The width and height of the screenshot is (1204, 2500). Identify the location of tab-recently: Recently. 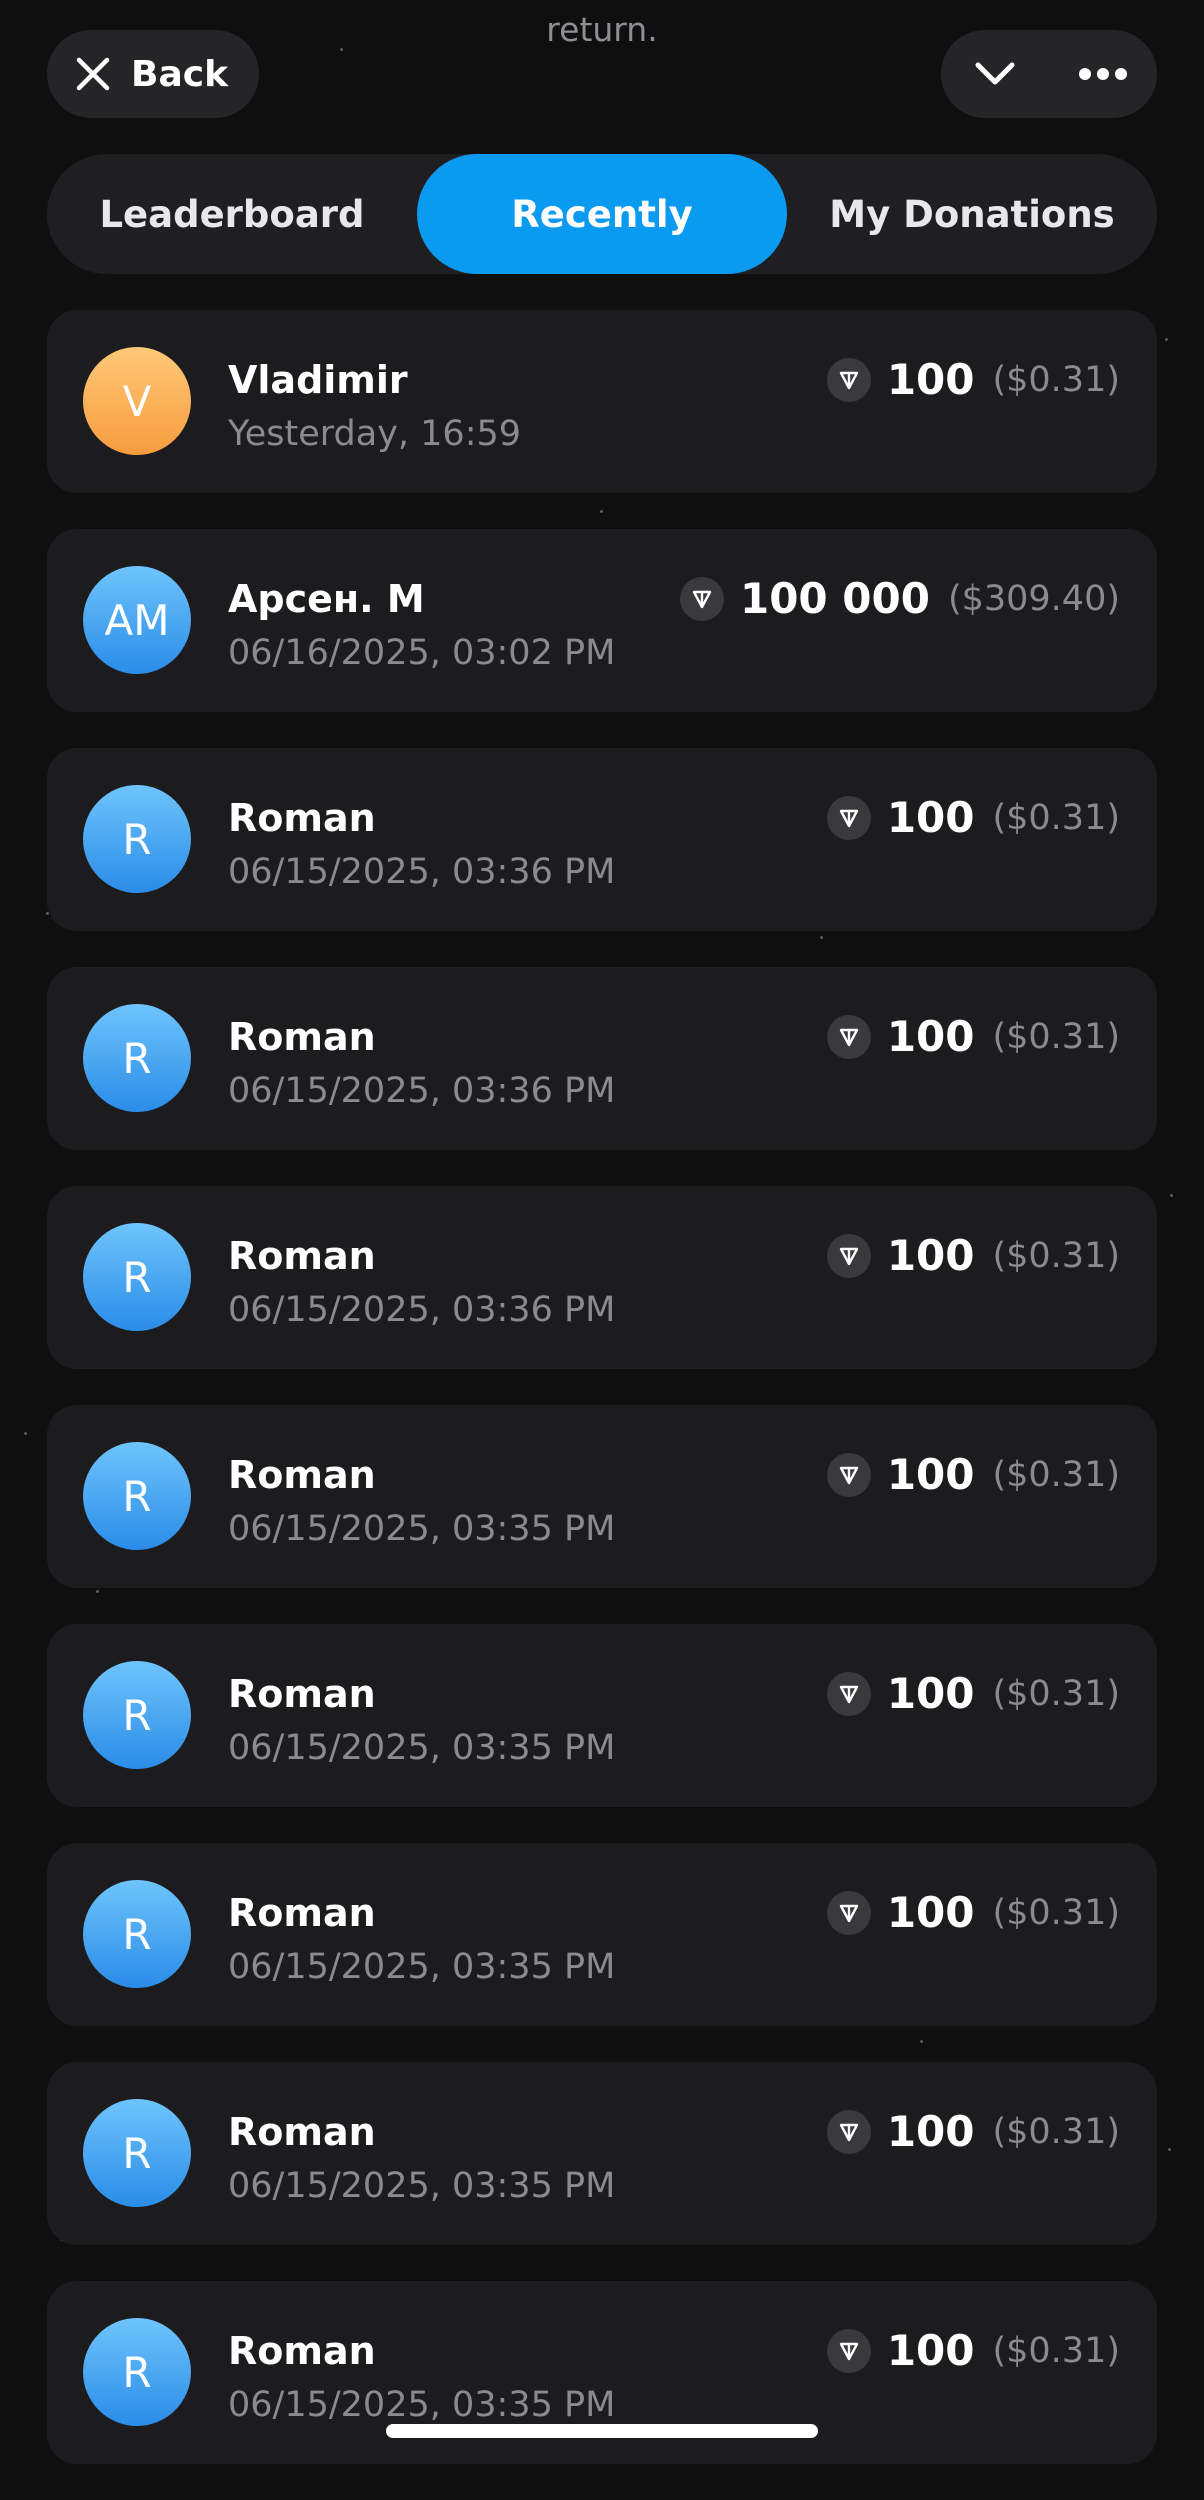
(602, 214).